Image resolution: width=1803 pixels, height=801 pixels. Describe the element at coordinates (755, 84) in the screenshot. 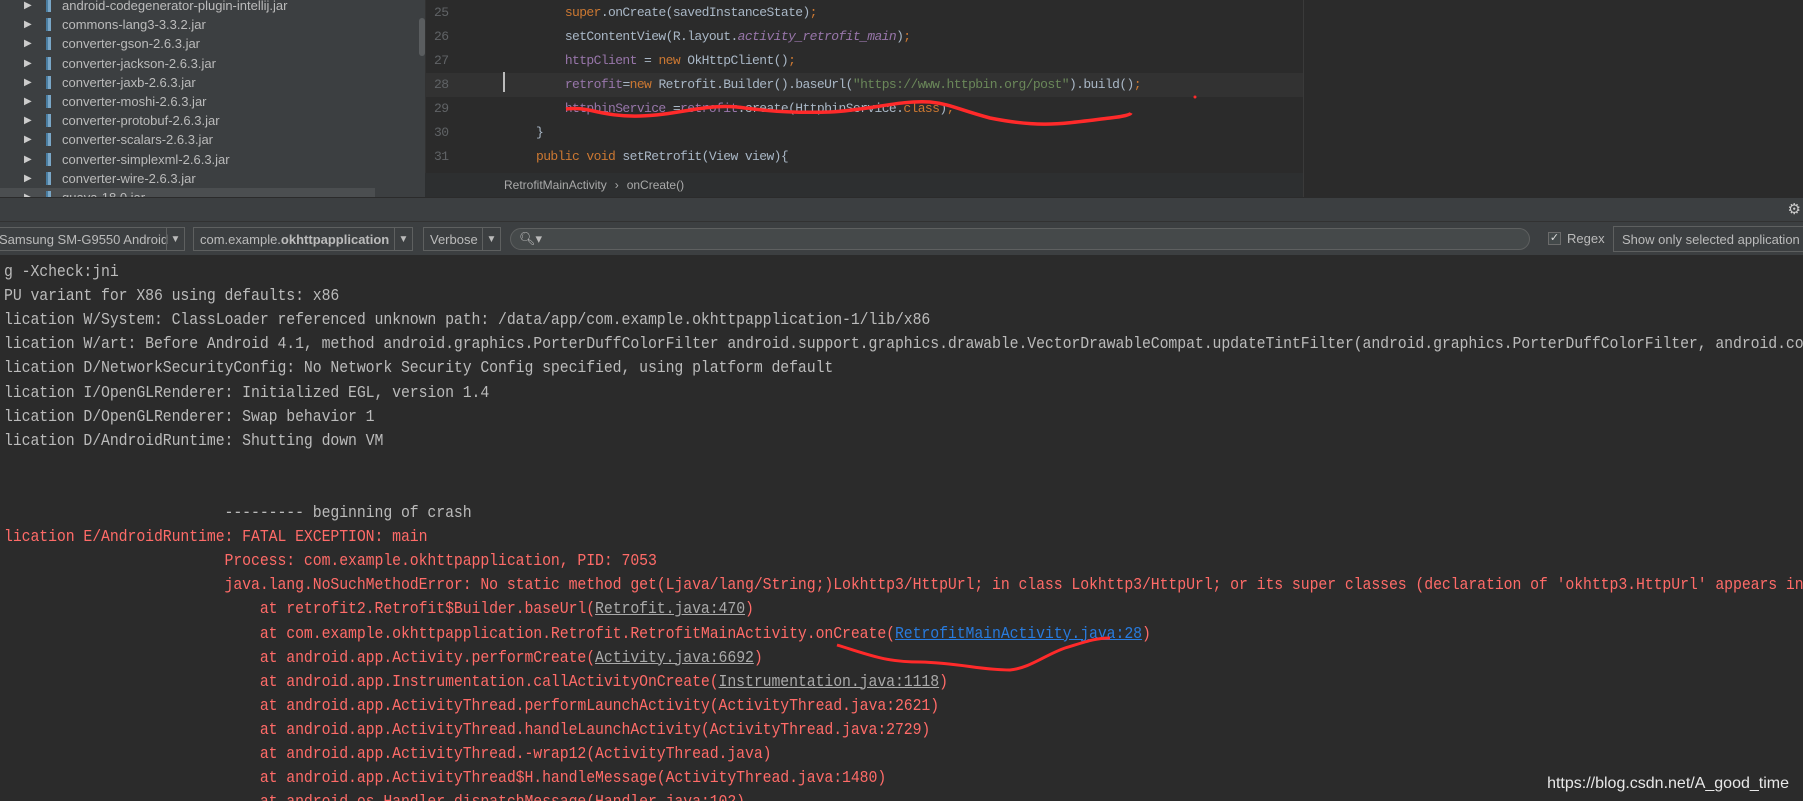

I see `code-token: Retrofit.Builder().baseUrl(` at that location.